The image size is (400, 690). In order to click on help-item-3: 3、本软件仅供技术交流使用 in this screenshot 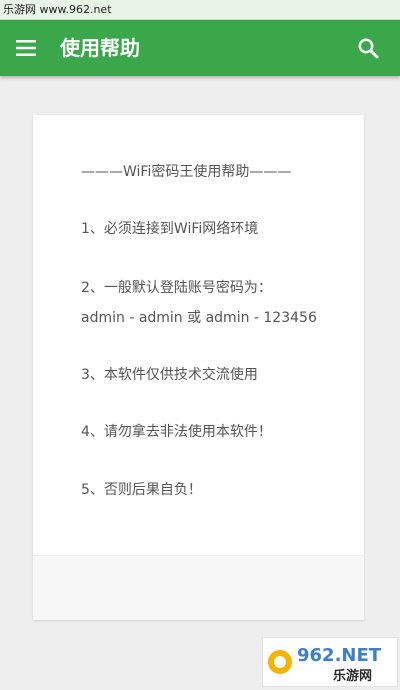, I will do `click(169, 375)`.